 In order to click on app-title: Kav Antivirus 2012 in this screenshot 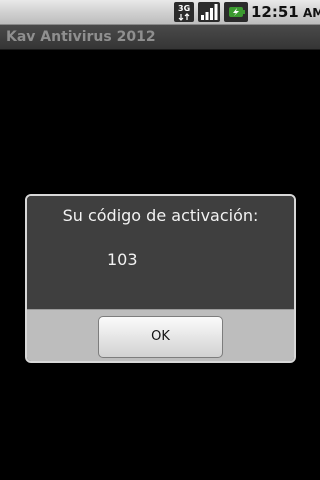, I will do `click(81, 37)`.